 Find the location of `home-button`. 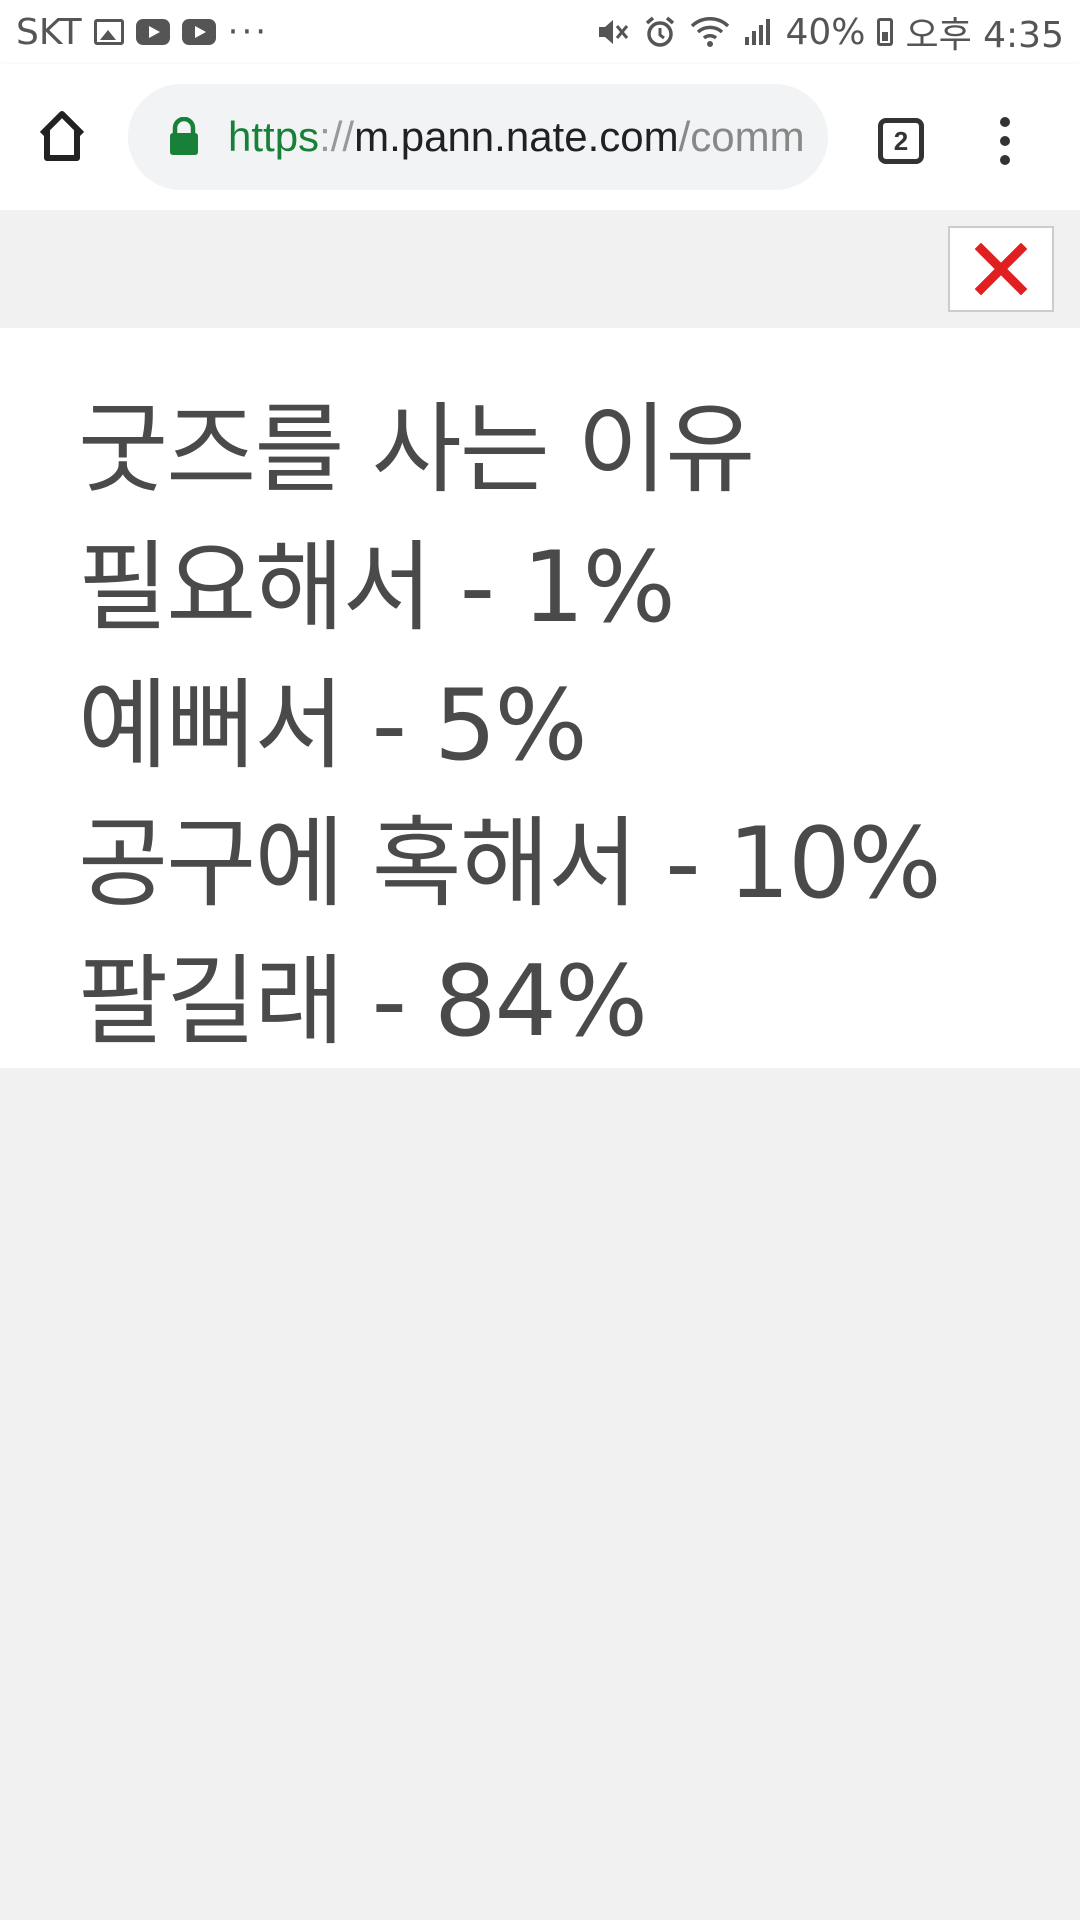

home-button is located at coordinates (62, 136).